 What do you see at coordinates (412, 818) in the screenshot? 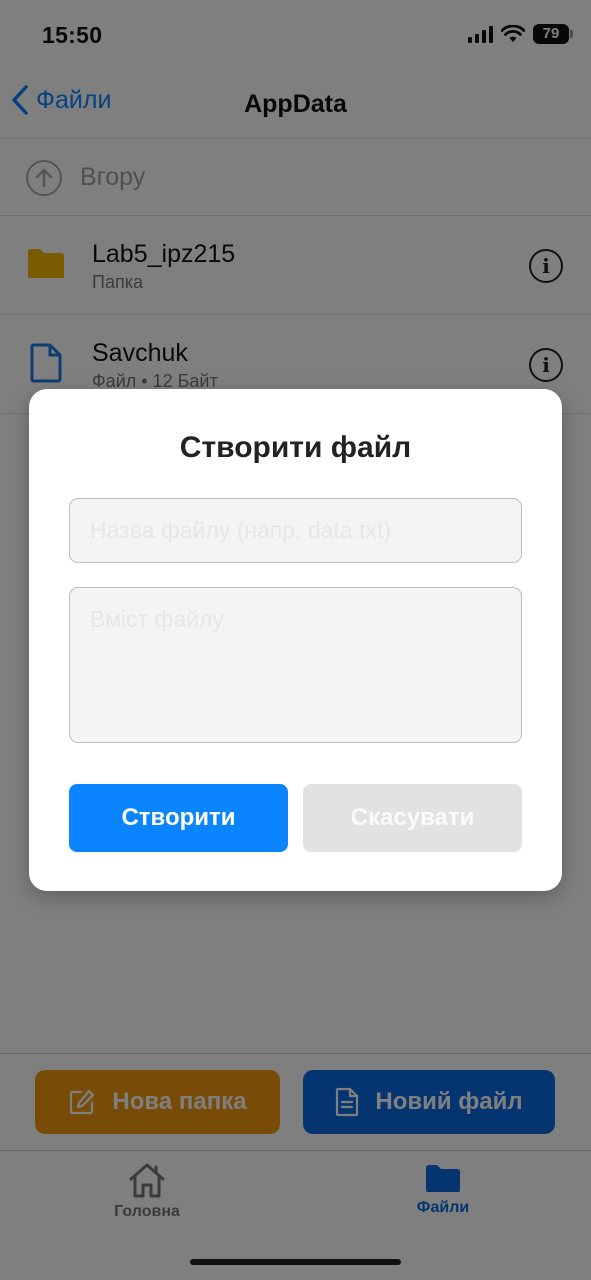
I see `cancel-button: Скасувати` at bounding box center [412, 818].